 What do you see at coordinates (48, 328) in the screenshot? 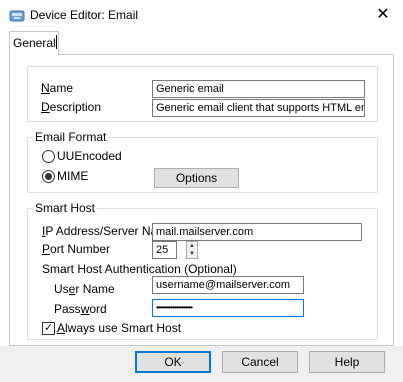
I see `always-use-smart-host-checkbox: ✓` at bounding box center [48, 328].